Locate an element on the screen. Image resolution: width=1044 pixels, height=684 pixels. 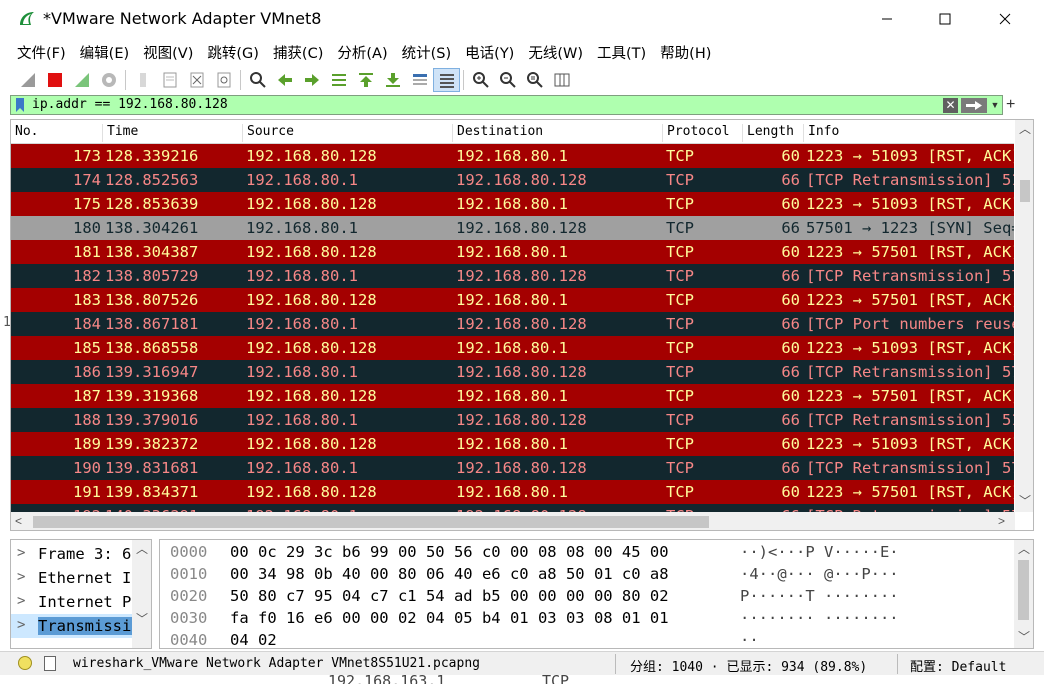
scroll-right-icon: > is located at coordinates (1001, 521).